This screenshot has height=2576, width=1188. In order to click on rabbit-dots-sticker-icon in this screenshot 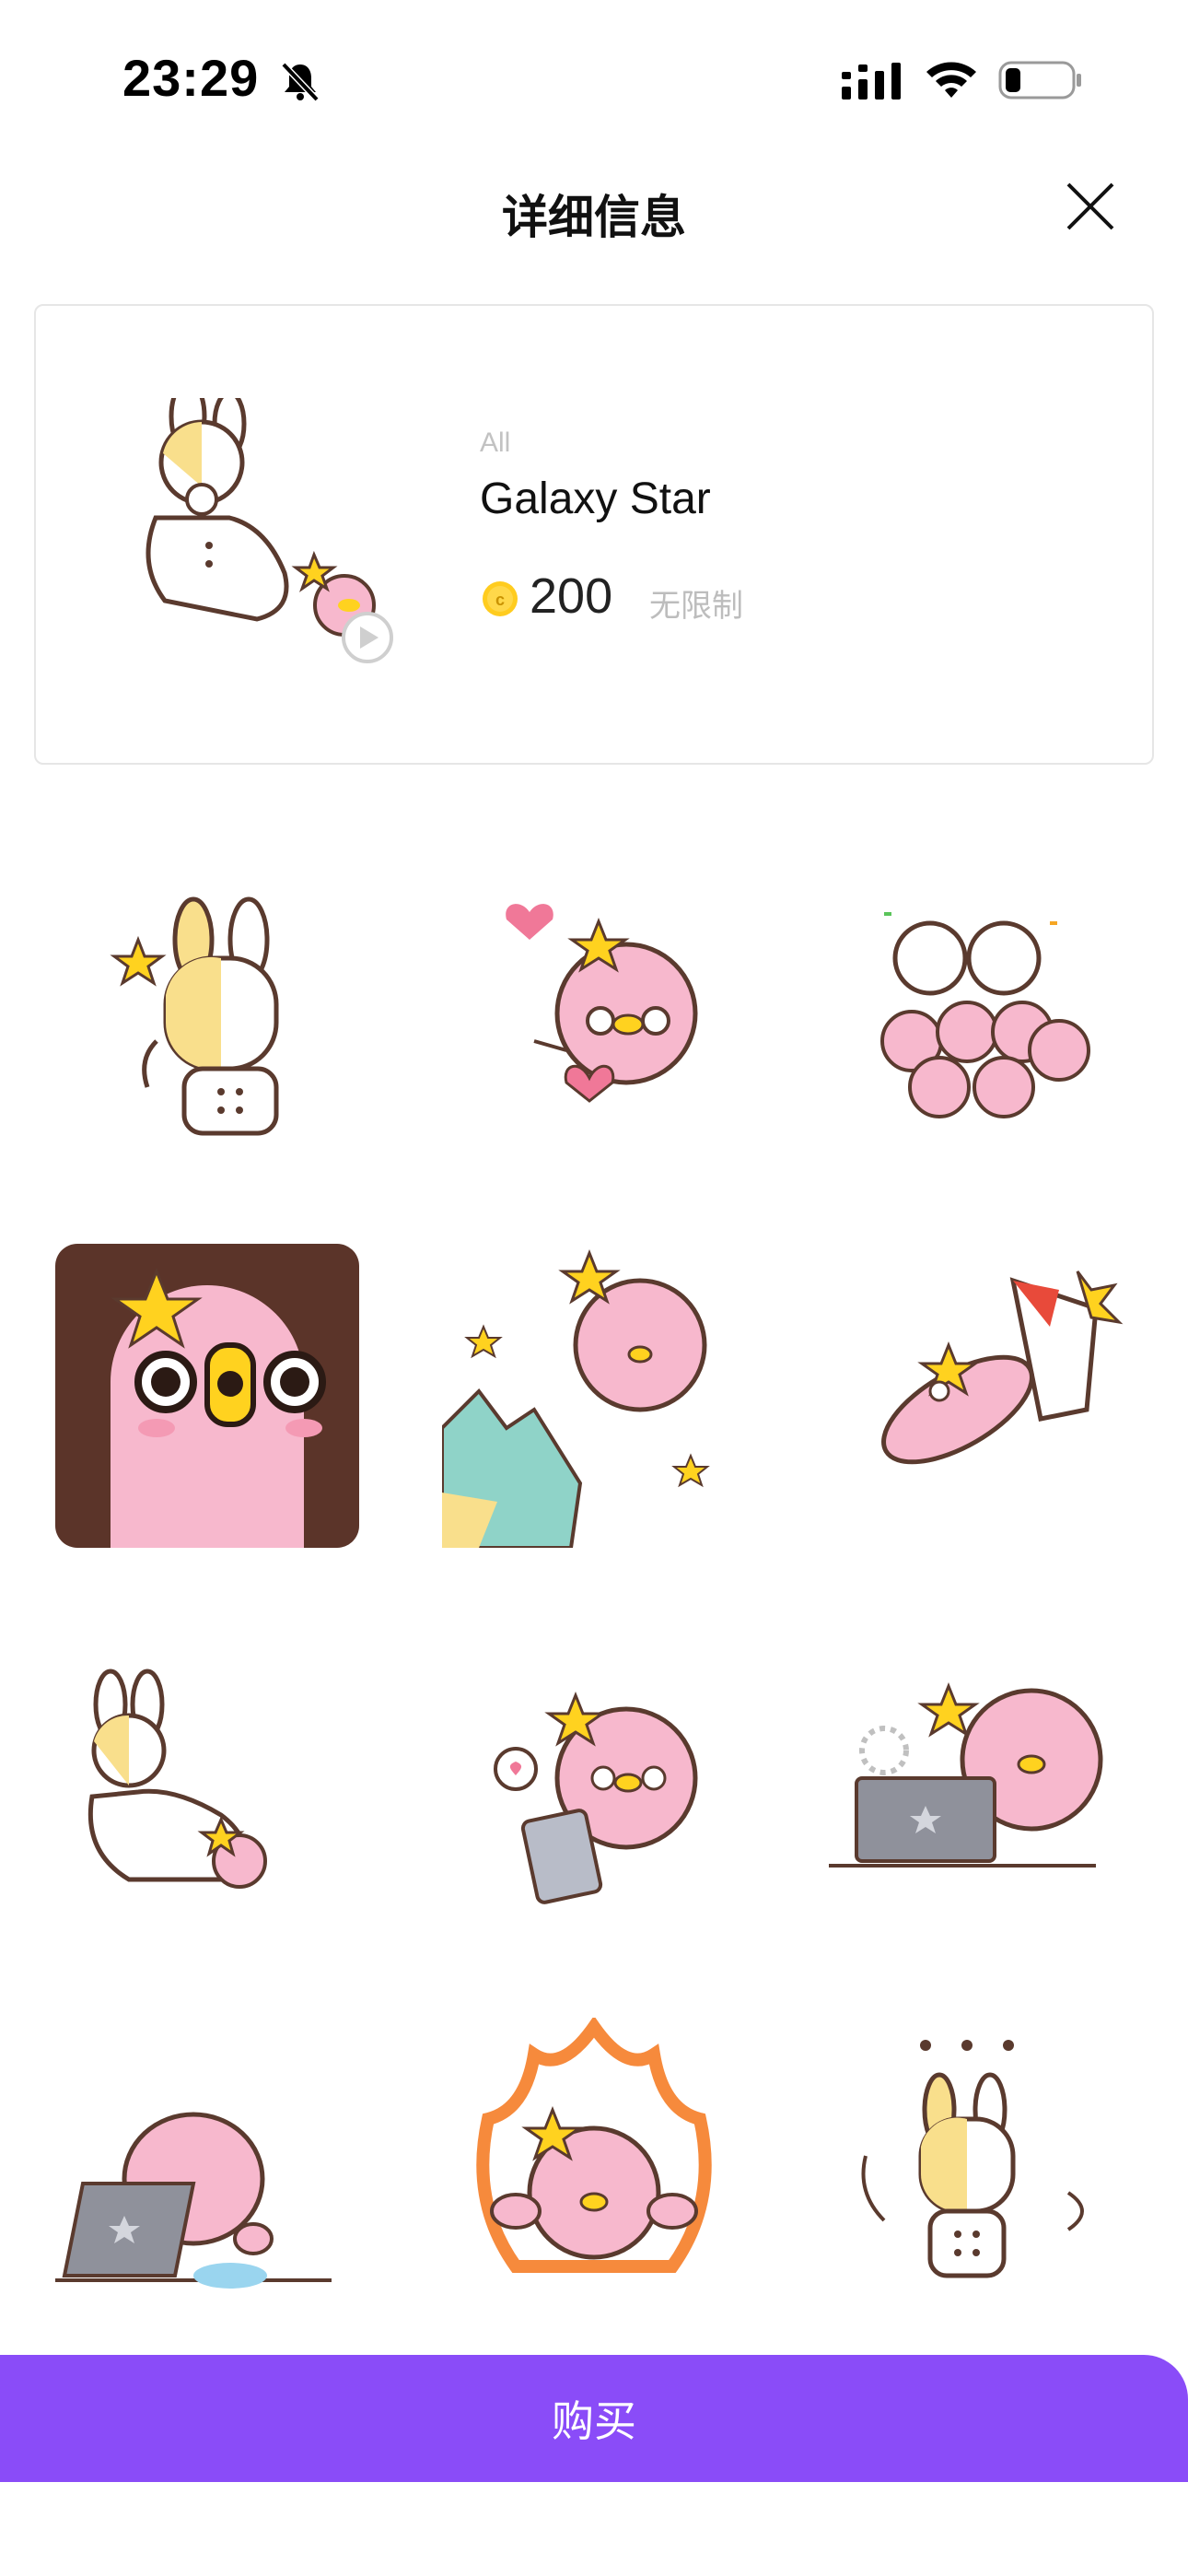, I will do `click(973, 2159)`.